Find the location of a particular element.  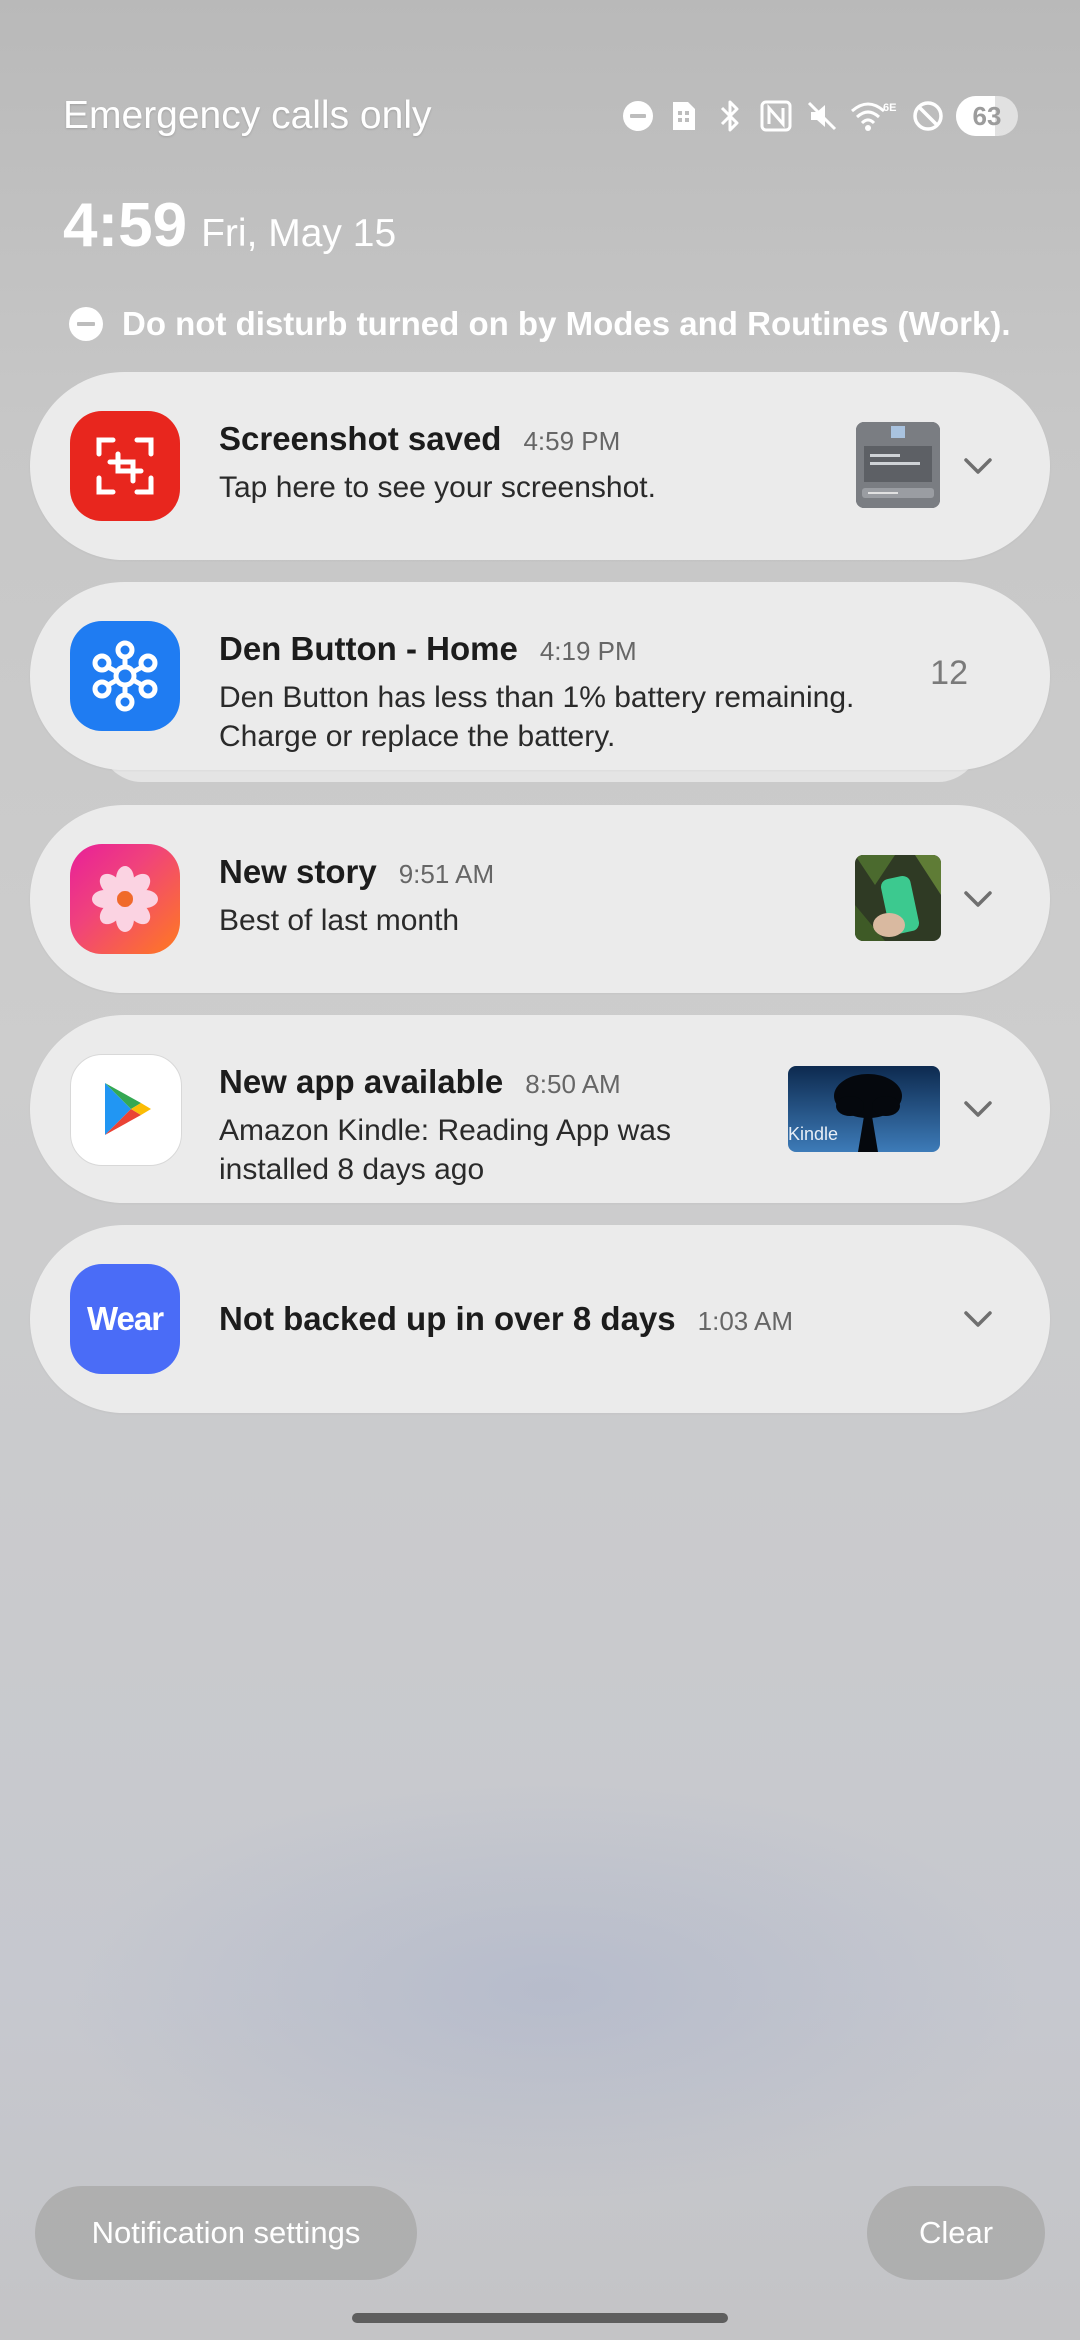

notification-content: Not backed up in over 8 days 1:03 AM is located at coordinates (529, 1319).